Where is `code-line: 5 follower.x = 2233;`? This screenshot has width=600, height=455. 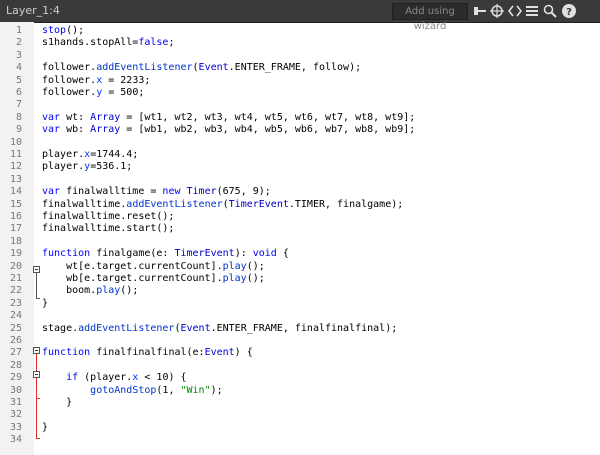
code-line: 5 follower.x = 2233; is located at coordinates (300, 81).